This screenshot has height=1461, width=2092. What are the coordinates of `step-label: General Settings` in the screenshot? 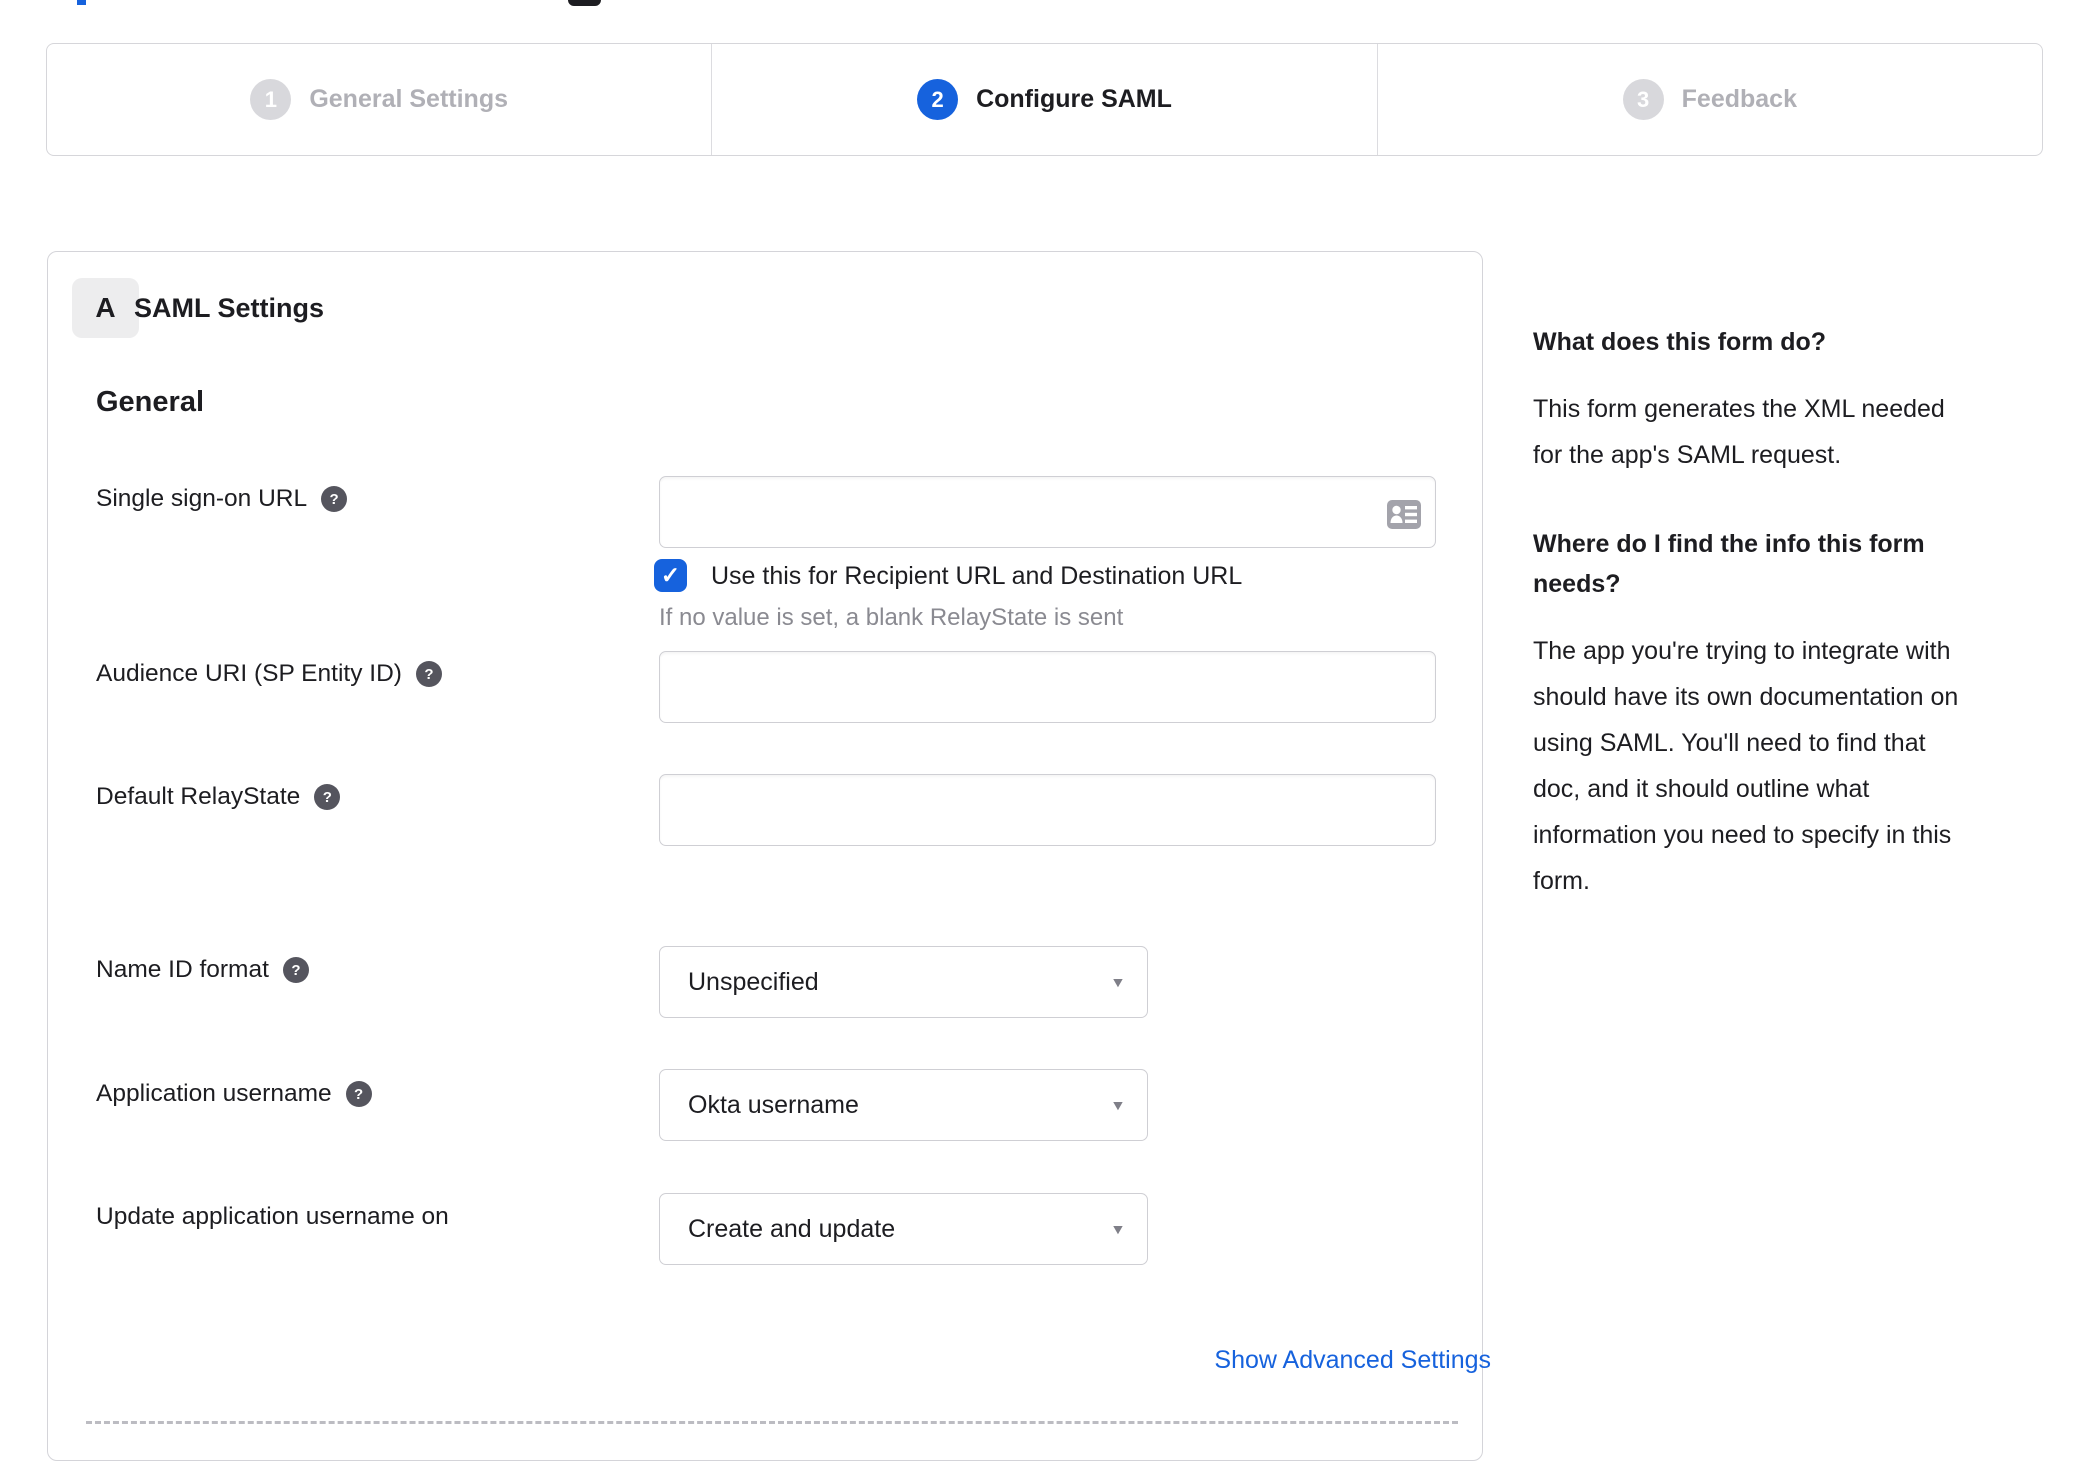 It's located at (408, 99).